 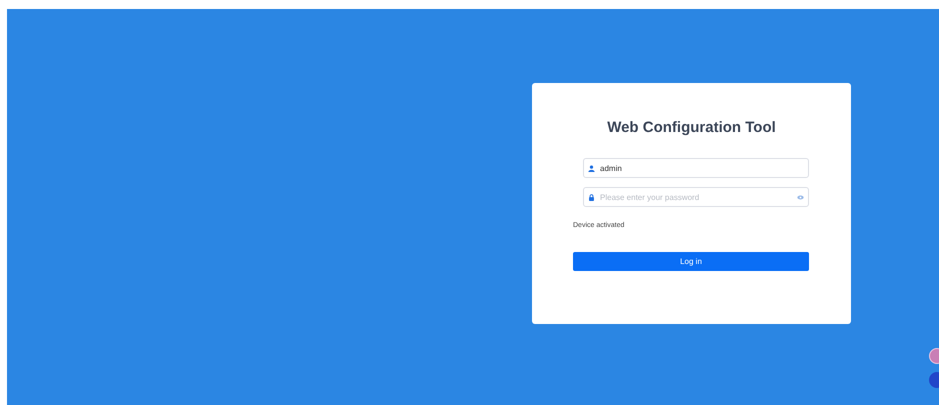 I want to click on password-field: Please enter your password, so click(x=696, y=197).